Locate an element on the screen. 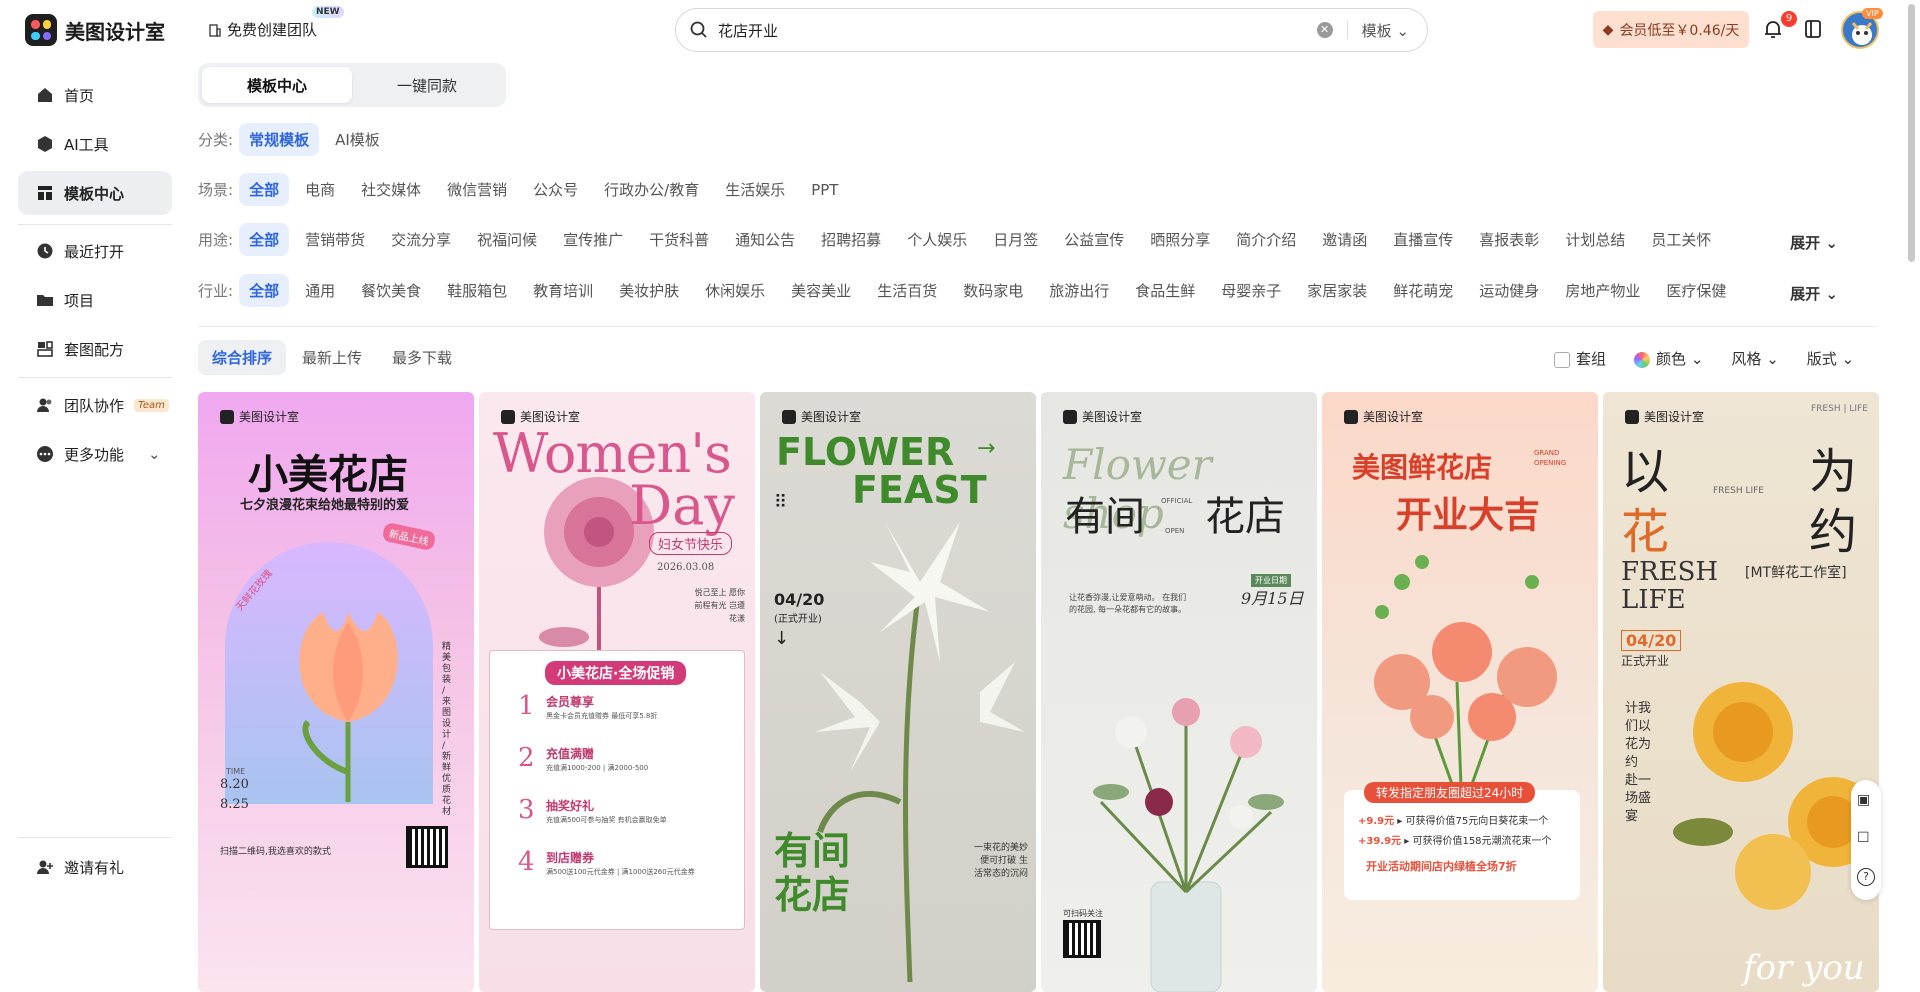 This screenshot has height=992, width=1920. filter-chip: 交流分享 is located at coordinates (421, 239).